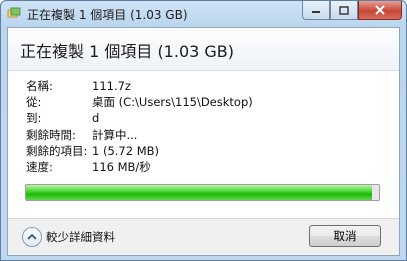 The height and width of the screenshot is (261, 407). I want to click on detail-row-from: 從: 桌面 (C:\Users\115\Desktop), so click(139, 102).